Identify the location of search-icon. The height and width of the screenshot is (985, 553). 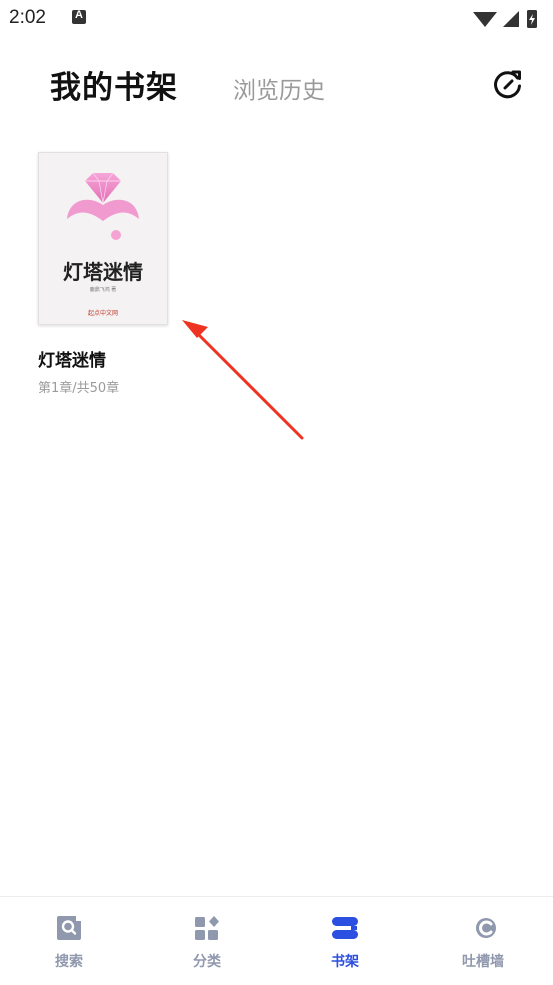
(69, 928).